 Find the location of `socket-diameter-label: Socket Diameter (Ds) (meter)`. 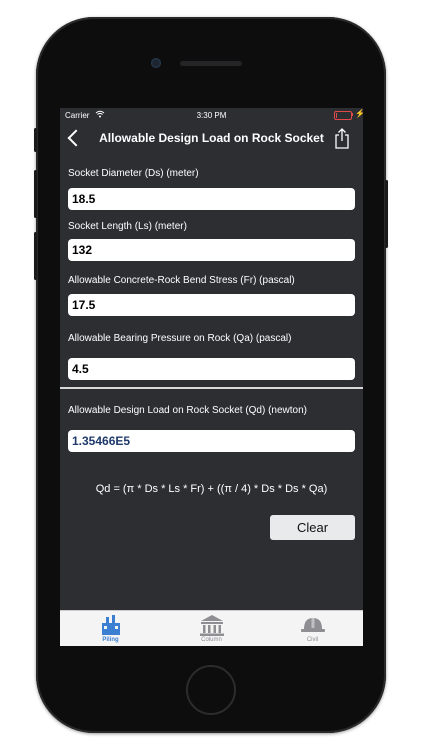

socket-diameter-label: Socket Diameter (Ds) (meter) is located at coordinates (133, 173).